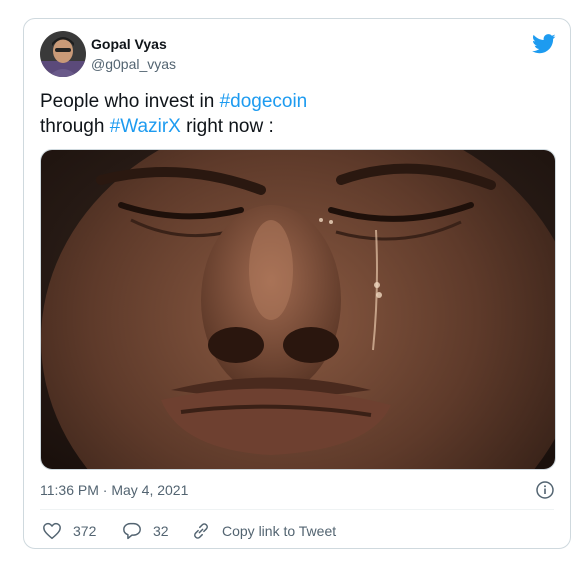  Describe the element at coordinates (130, 101) in the screenshot. I see `tweet-text-line1-prefix: People who invest in` at that location.